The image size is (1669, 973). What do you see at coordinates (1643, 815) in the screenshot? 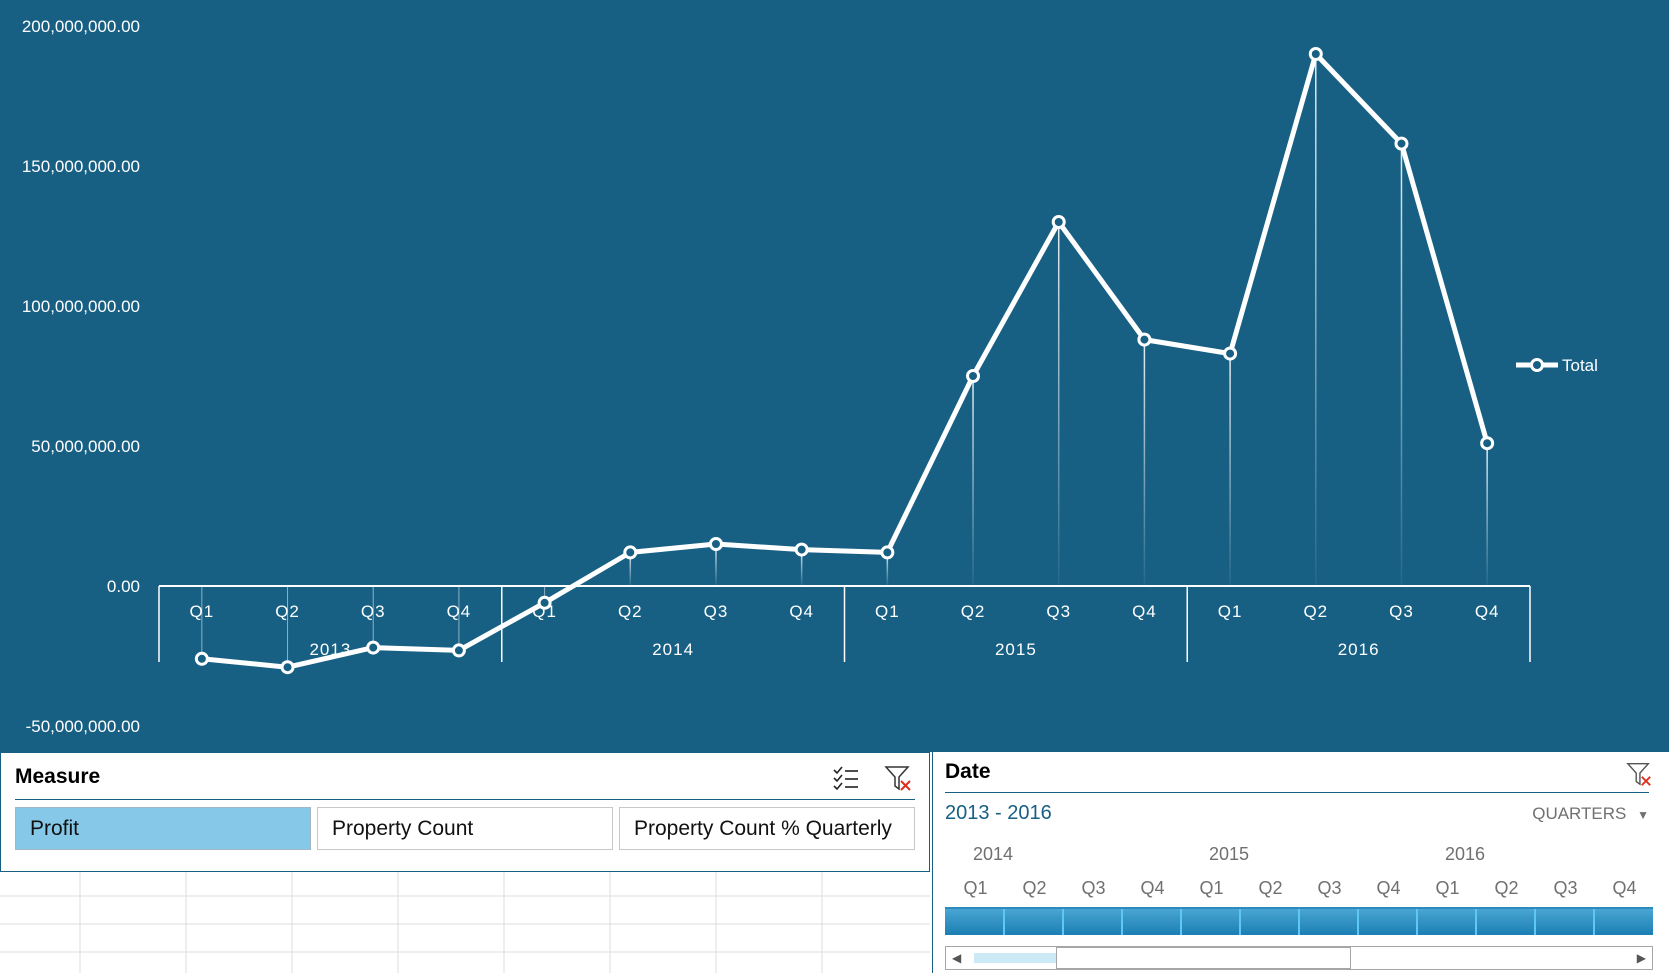
I see `dropdown-arrow-icon: ▼` at bounding box center [1643, 815].